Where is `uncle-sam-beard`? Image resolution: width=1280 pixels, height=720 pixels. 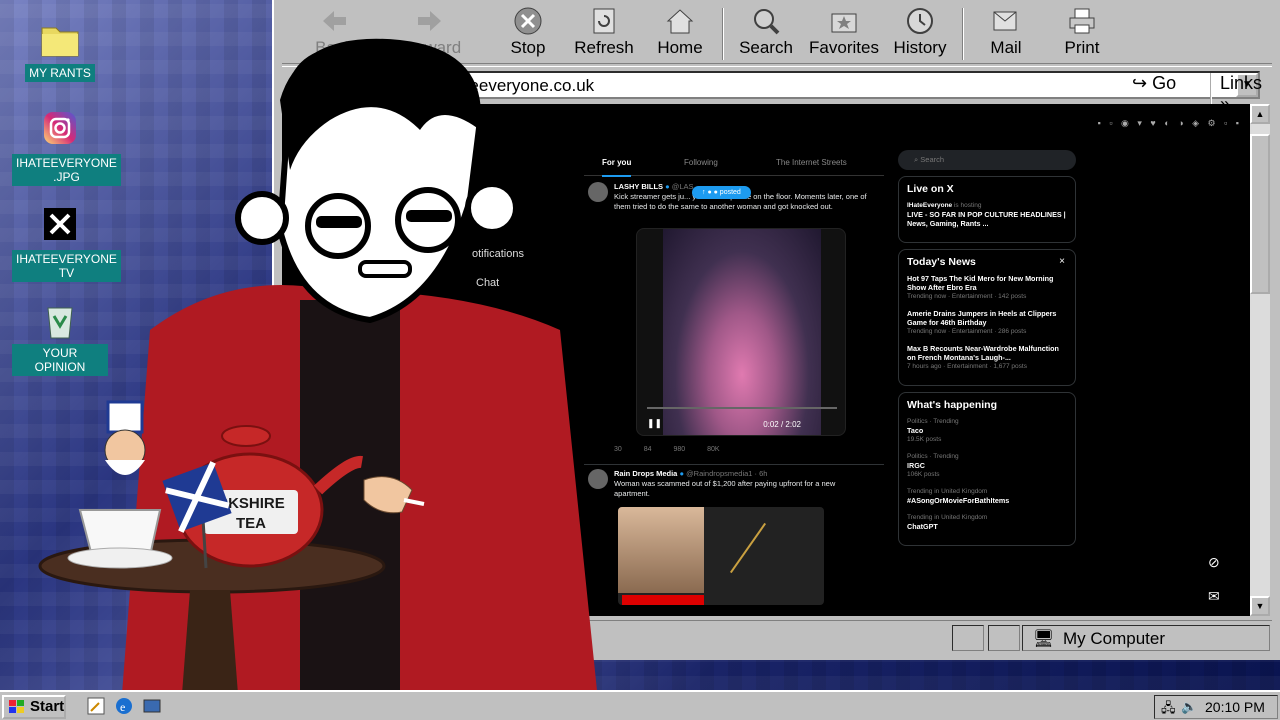
uncle-sam-beard is located at coordinates (125, 467).